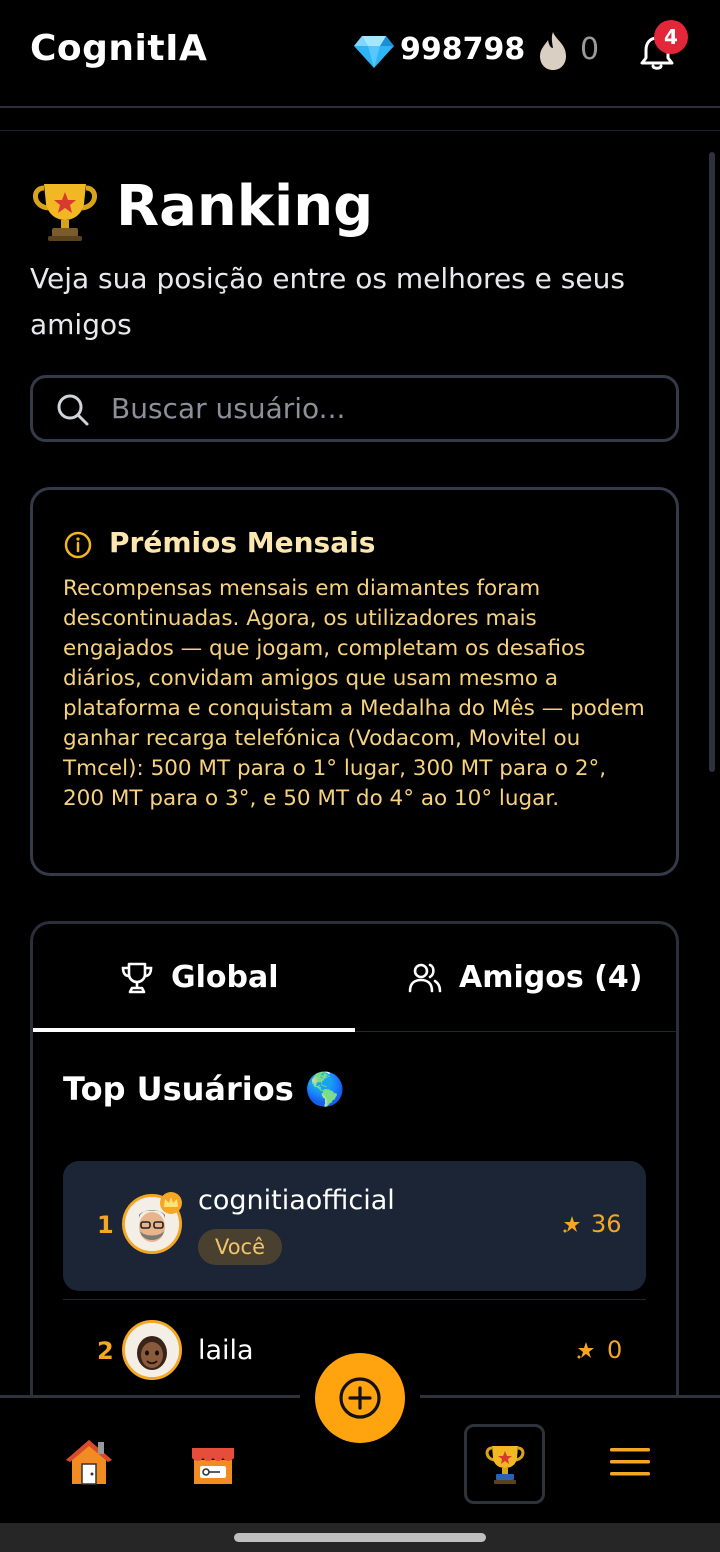 The image size is (720, 1552). I want to click on add-button, so click(360, 1398).